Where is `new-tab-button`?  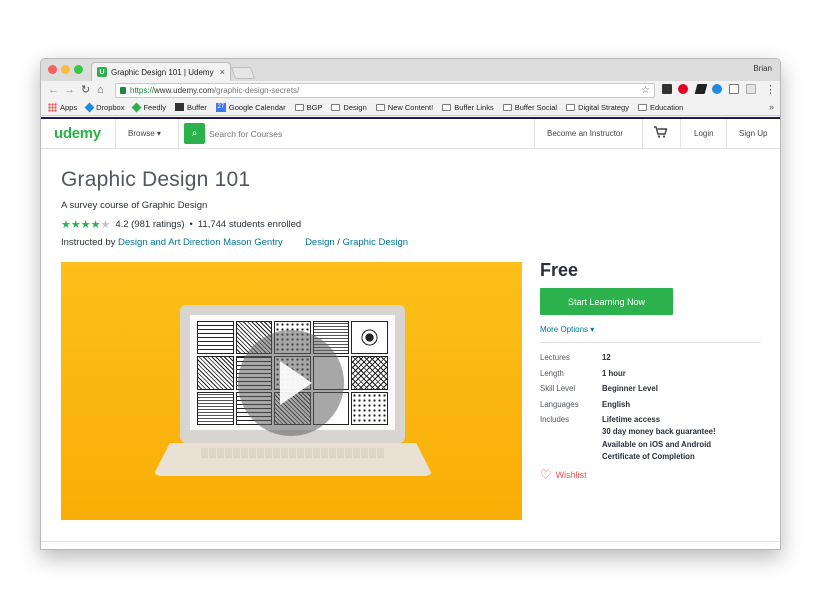 new-tab-button is located at coordinates (243, 73).